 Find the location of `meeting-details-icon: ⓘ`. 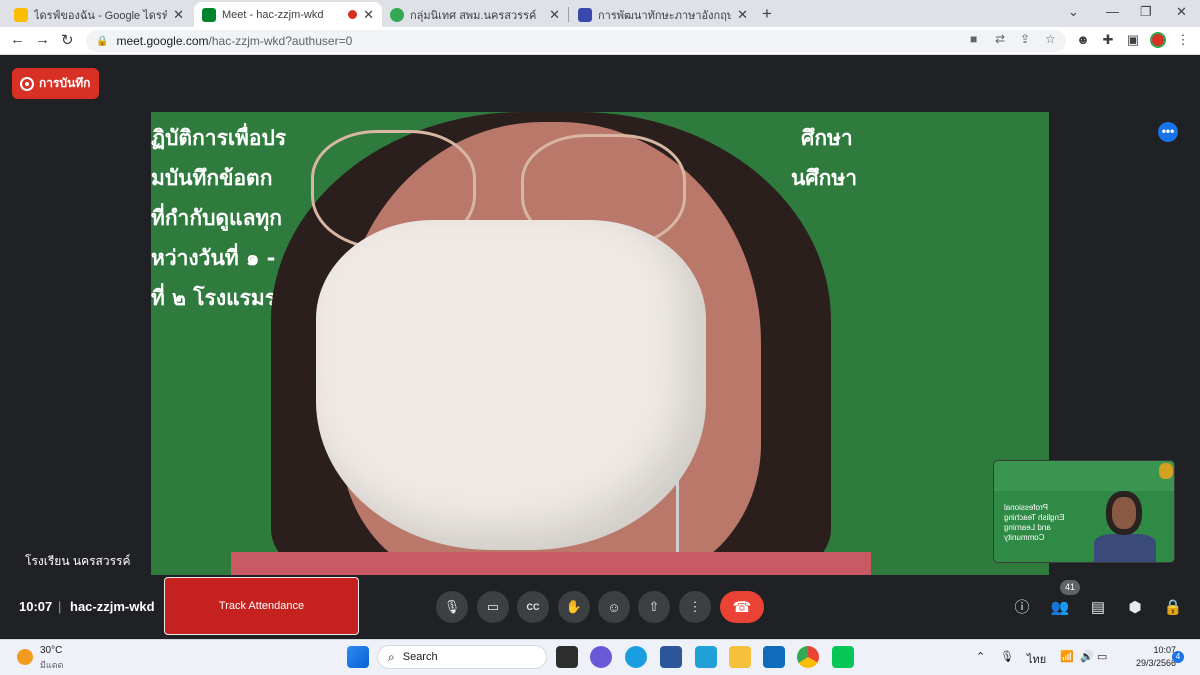

meeting-details-icon: ⓘ is located at coordinates (1022, 608).